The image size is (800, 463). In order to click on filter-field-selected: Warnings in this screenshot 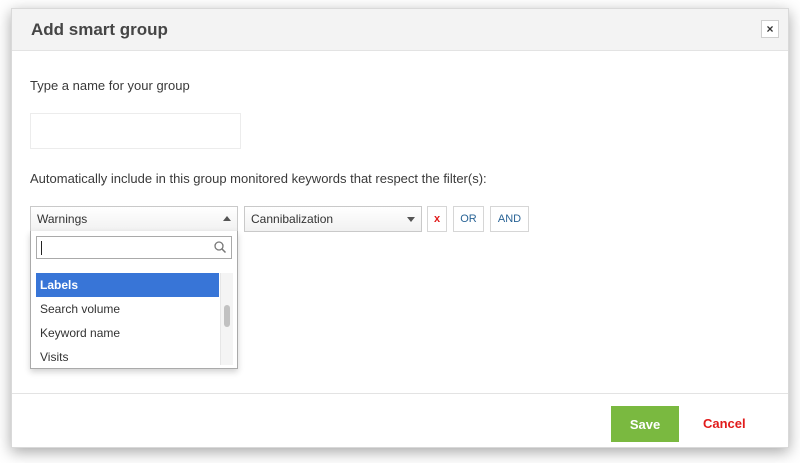, I will do `click(62, 219)`.